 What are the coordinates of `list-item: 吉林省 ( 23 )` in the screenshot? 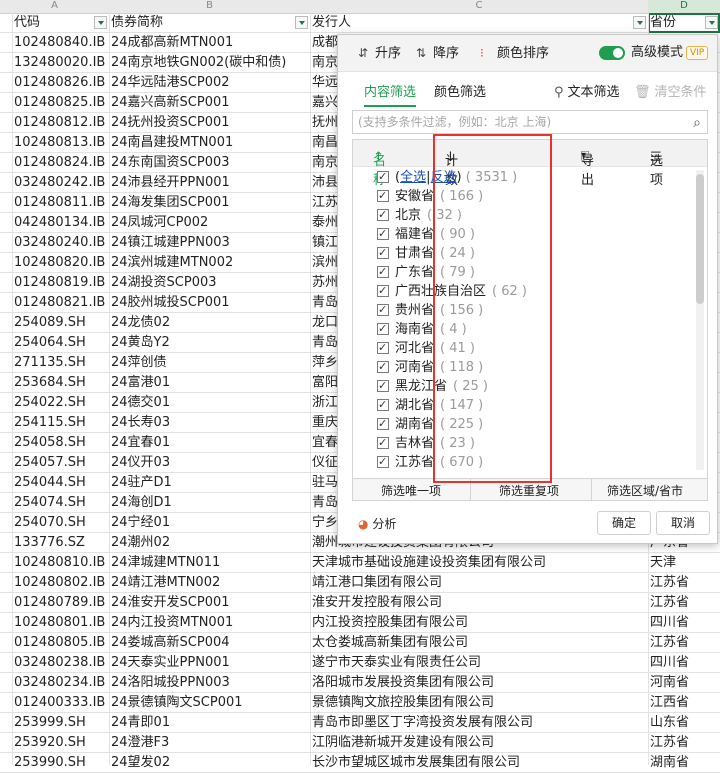 It's located at (523, 443).